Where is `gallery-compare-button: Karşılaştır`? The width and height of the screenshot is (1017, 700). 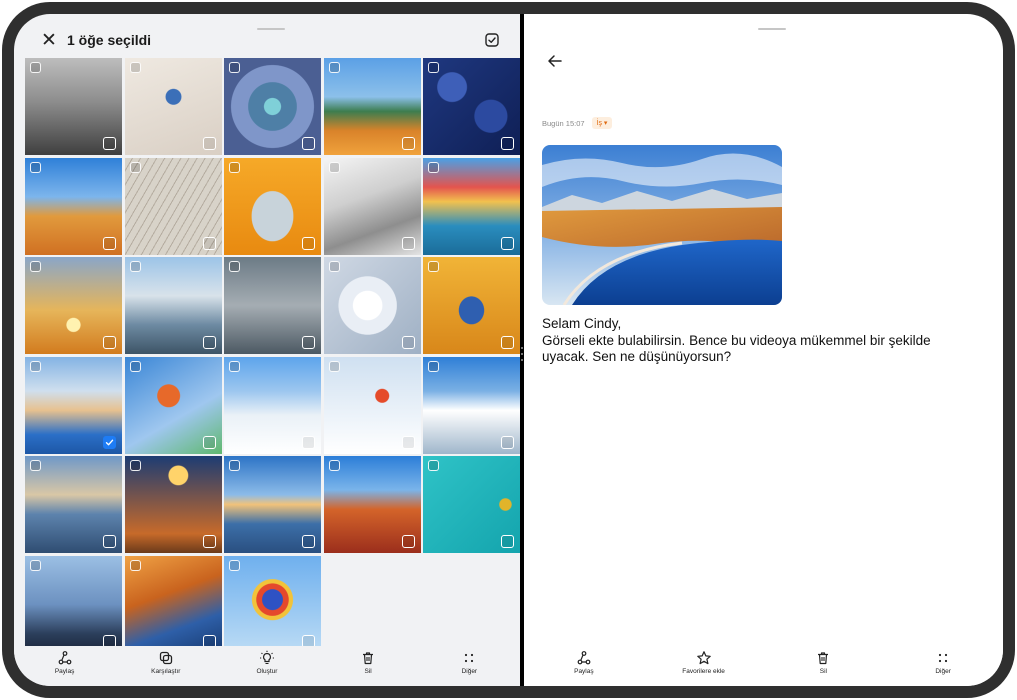 gallery-compare-button: Karşılaştır is located at coordinates (166, 660).